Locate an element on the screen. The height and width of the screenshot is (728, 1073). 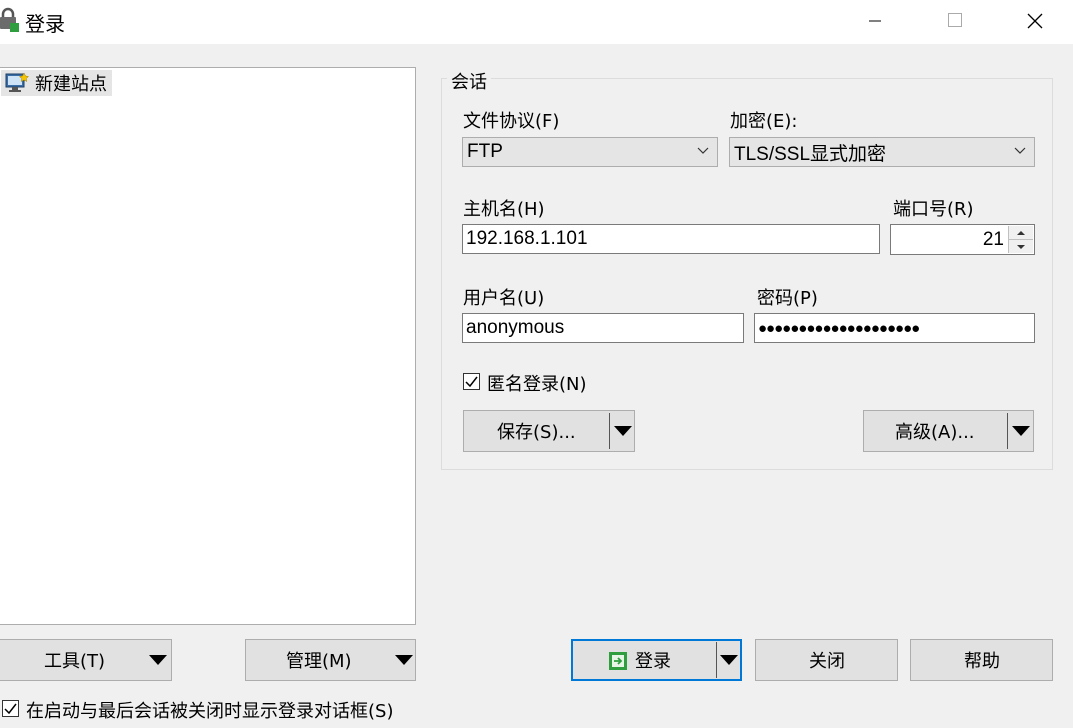
site-item-new: 新建站点 is located at coordinates (56, 83).